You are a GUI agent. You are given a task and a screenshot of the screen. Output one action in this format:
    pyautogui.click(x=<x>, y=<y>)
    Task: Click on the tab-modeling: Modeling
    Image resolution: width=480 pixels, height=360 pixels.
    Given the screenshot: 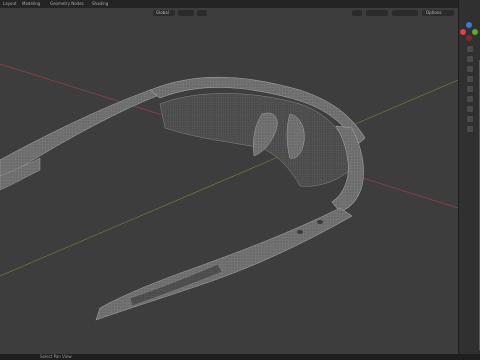 What is the action you would take?
    pyautogui.click(x=31, y=4)
    